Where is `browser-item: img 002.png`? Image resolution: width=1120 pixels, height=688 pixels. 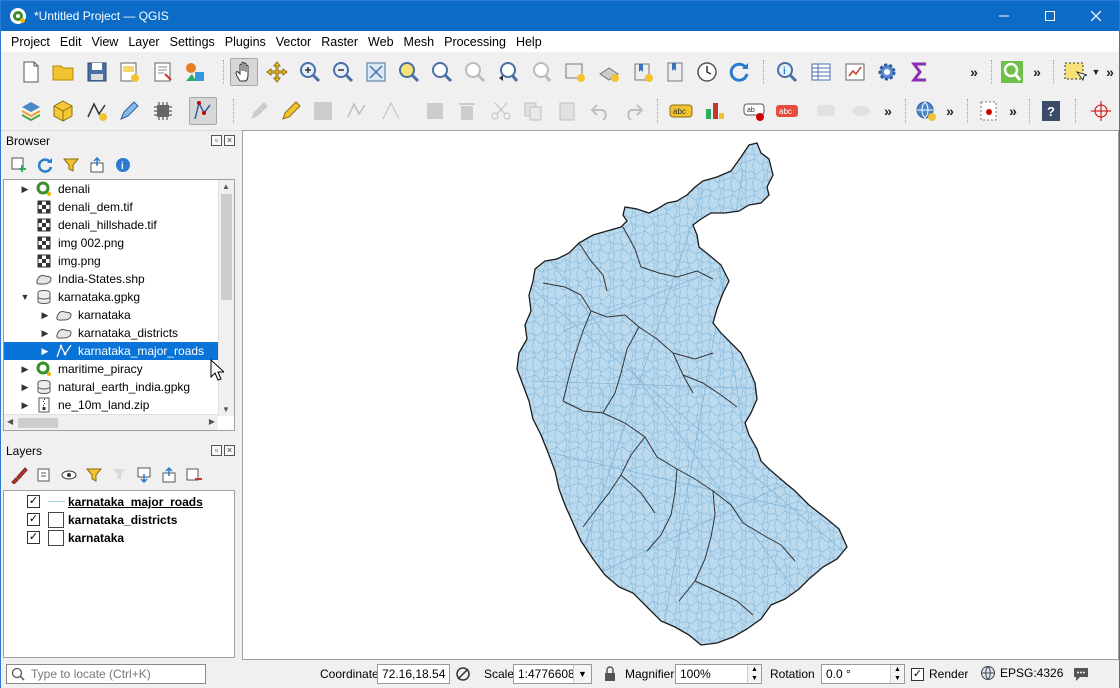
browser-item: img 002.png is located at coordinates (111, 243).